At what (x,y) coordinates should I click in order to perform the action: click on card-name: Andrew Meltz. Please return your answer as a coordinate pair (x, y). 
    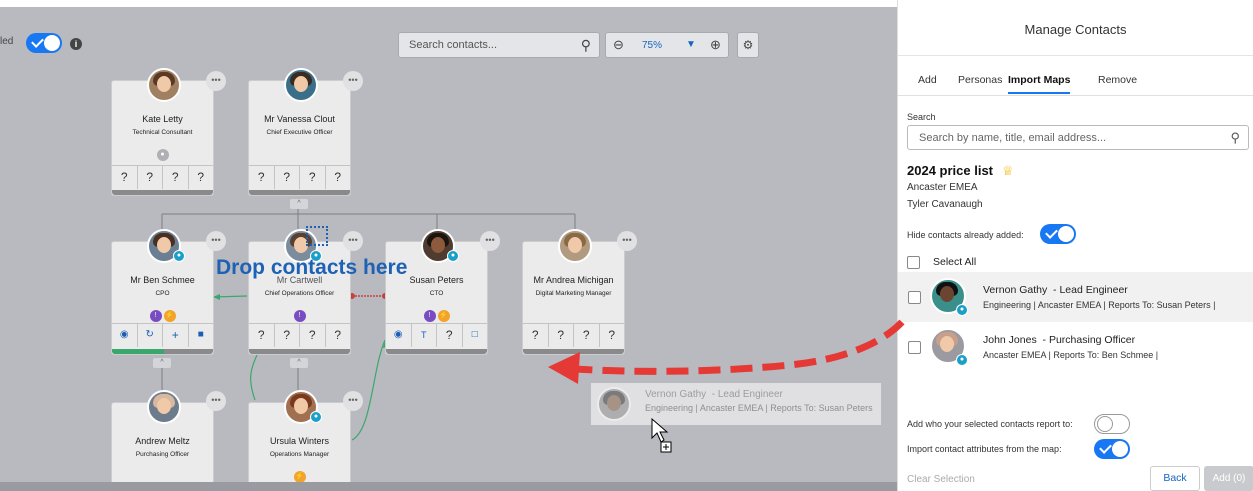
    Looking at the image, I should click on (162, 441).